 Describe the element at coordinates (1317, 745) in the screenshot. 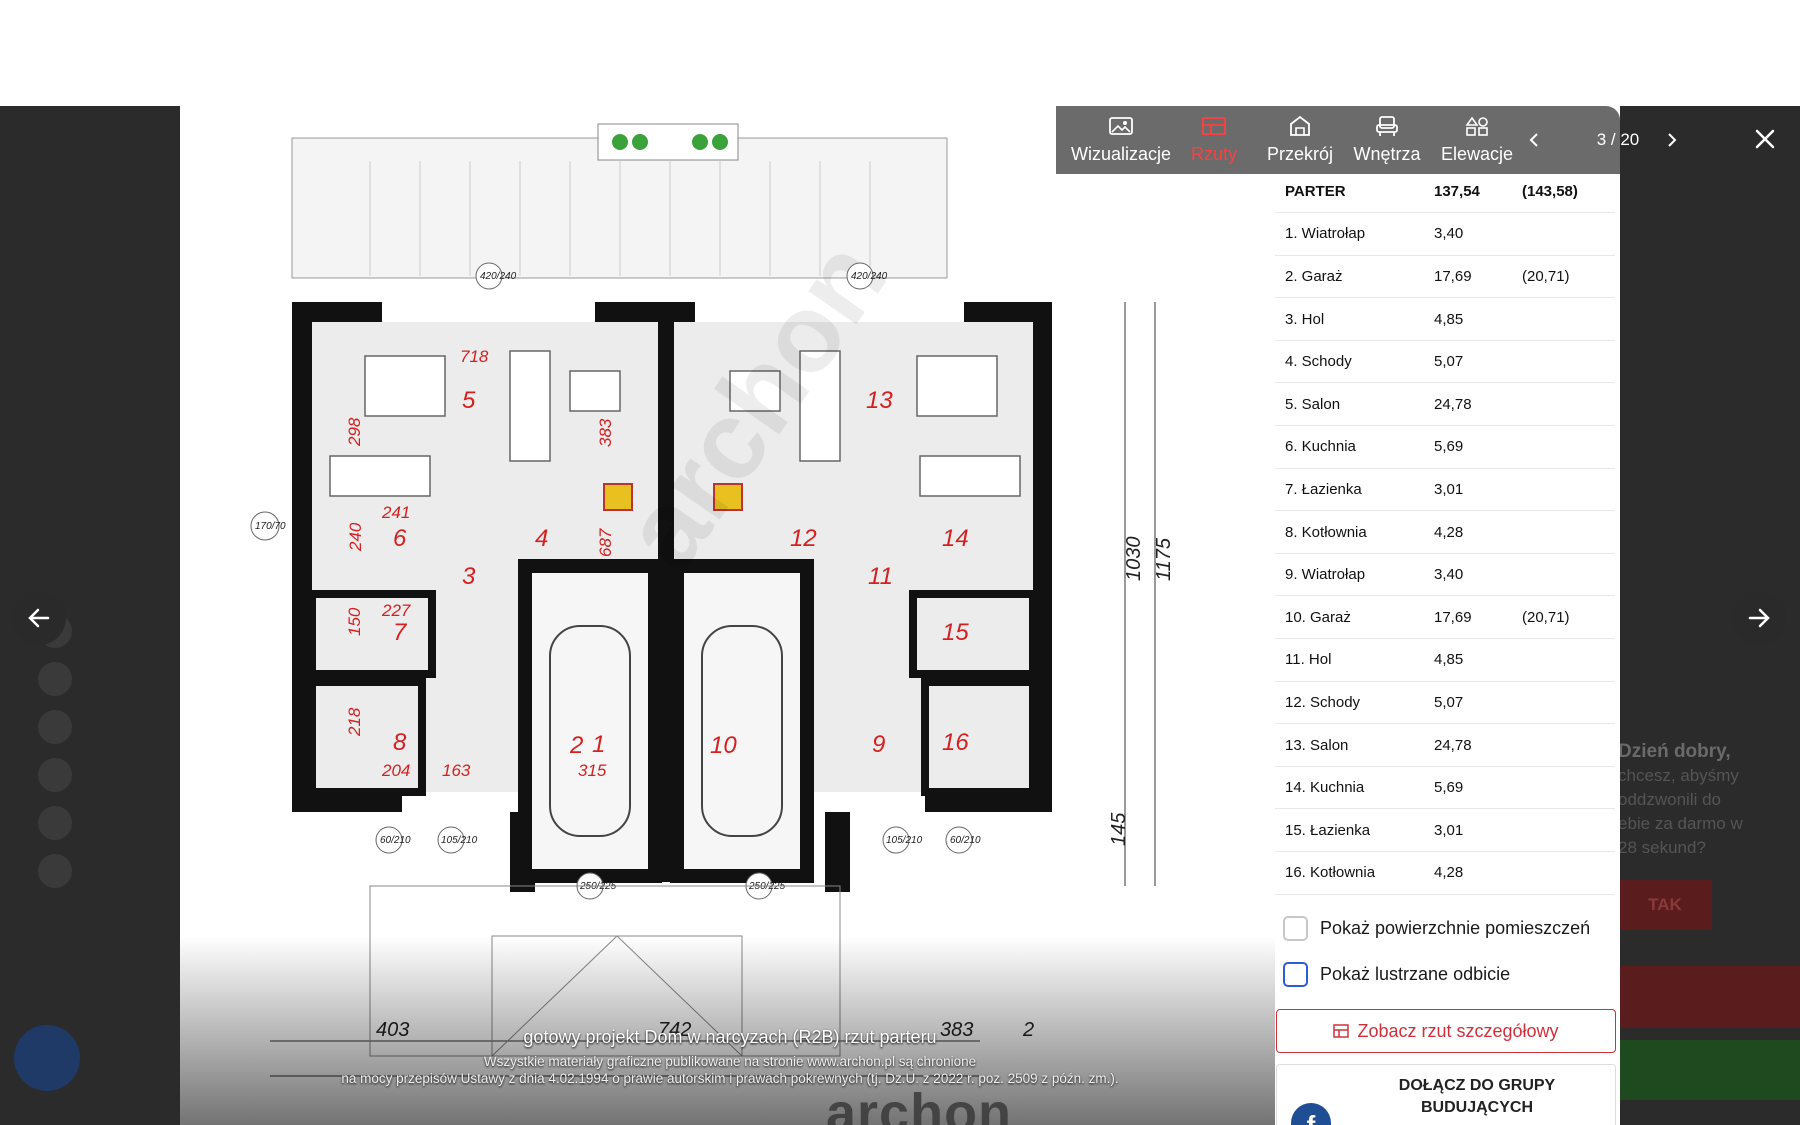

I see `room-name: 13. Salon` at that location.